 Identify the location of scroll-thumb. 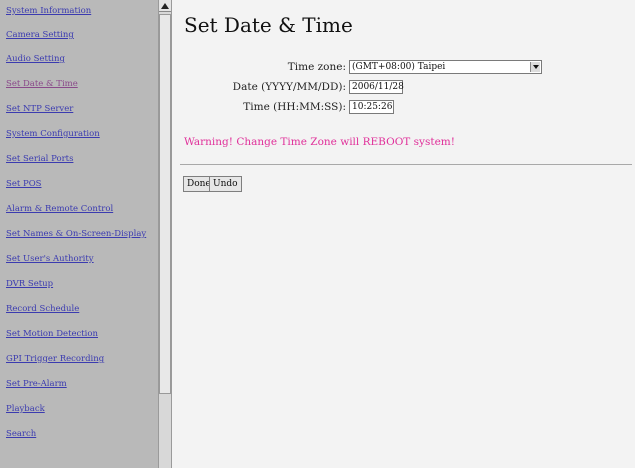
(165, 204).